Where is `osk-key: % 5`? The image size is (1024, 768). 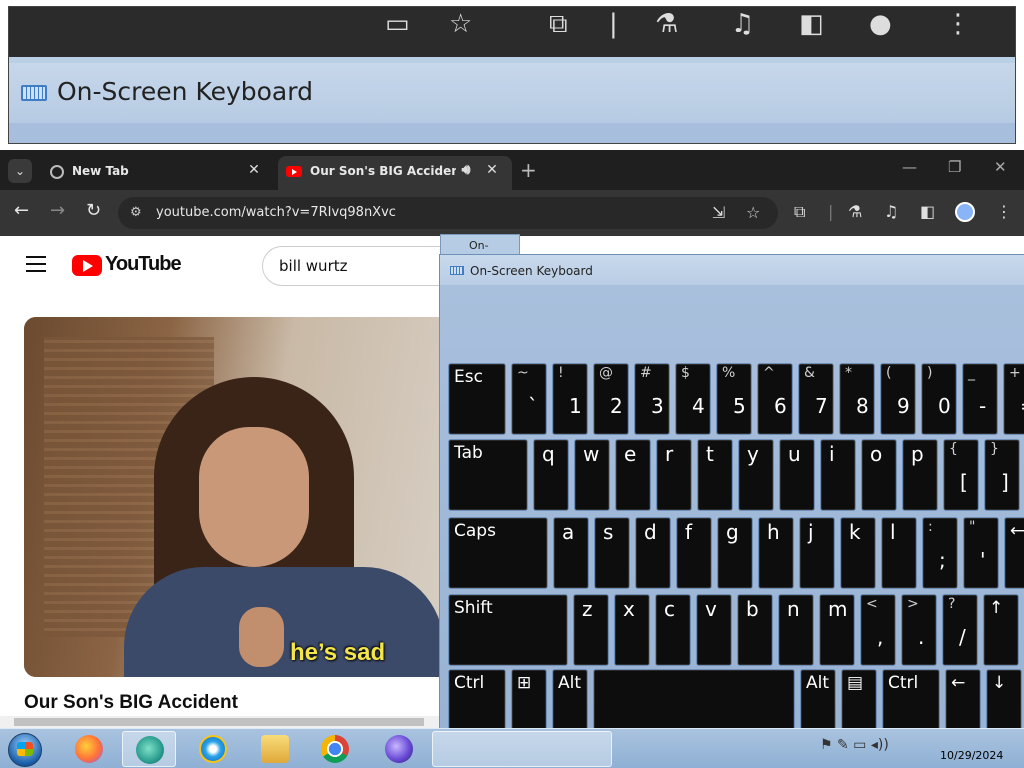 osk-key: % 5 is located at coordinates (734, 399).